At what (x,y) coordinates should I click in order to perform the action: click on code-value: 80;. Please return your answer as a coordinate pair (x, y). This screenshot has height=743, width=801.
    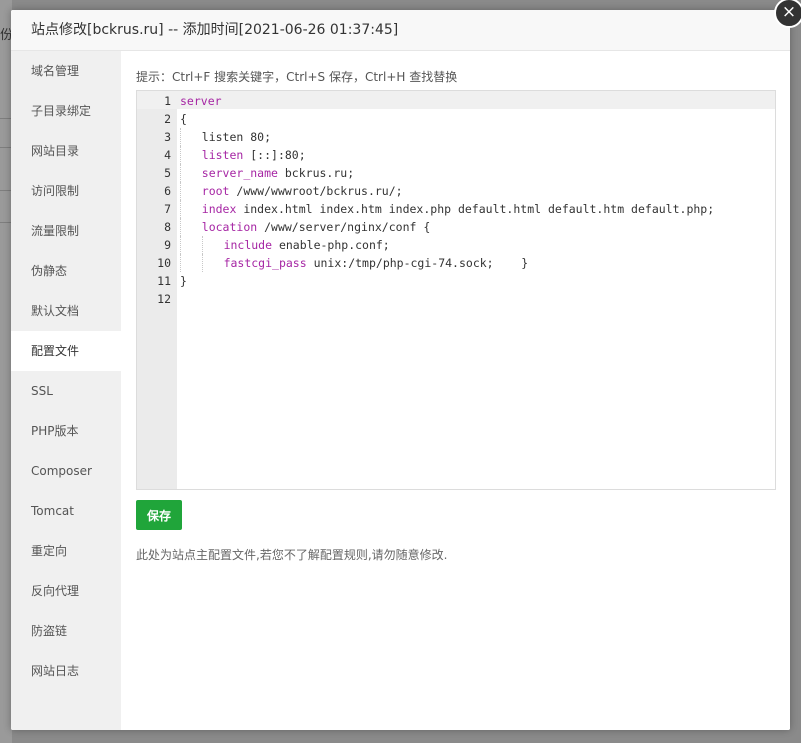
    Looking at the image, I should click on (257, 137).